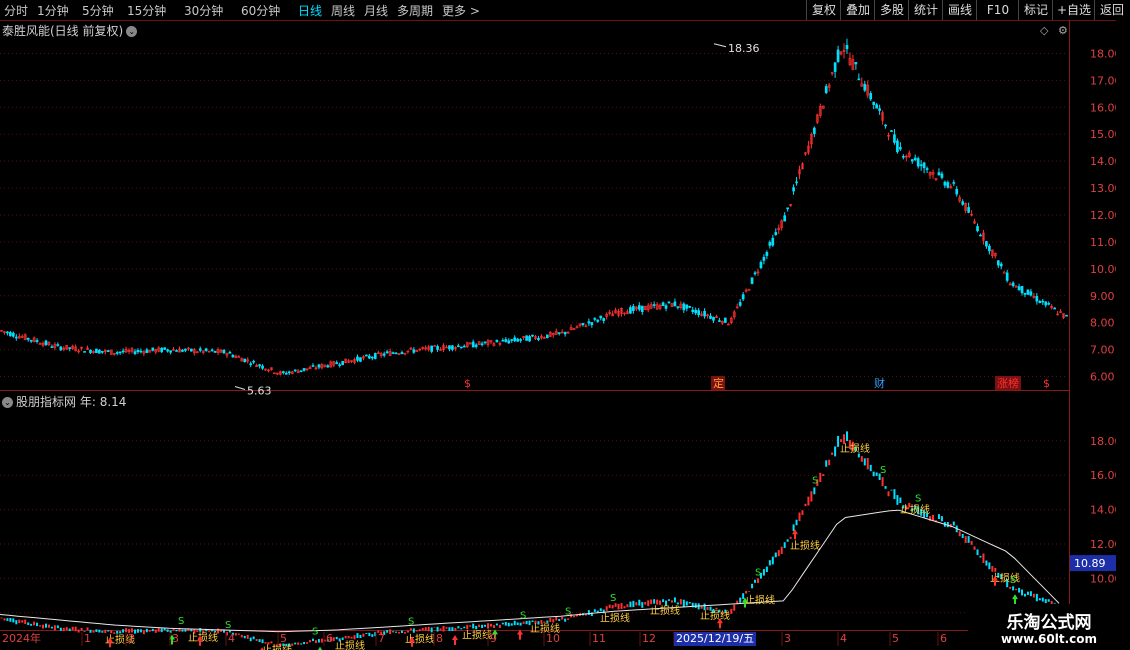 The height and width of the screenshot is (650, 1130). What do you see at coordinates (1049, 623) in the screenshot?
I see `watermark-title: 乐淘公式网` at bounding box center [1049, 623].